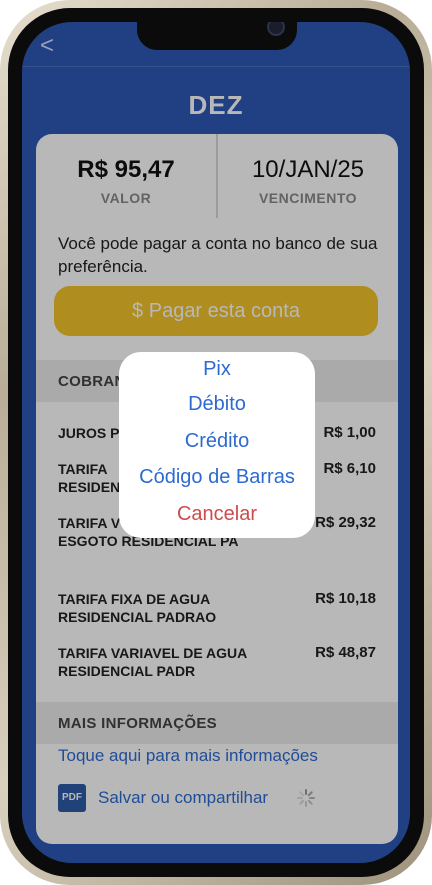 This screenshot has height=885, width=432. Describe the element at coordinates (345, 652) in the screenshot. I see `charge-value: R$ 48,87` at that location.